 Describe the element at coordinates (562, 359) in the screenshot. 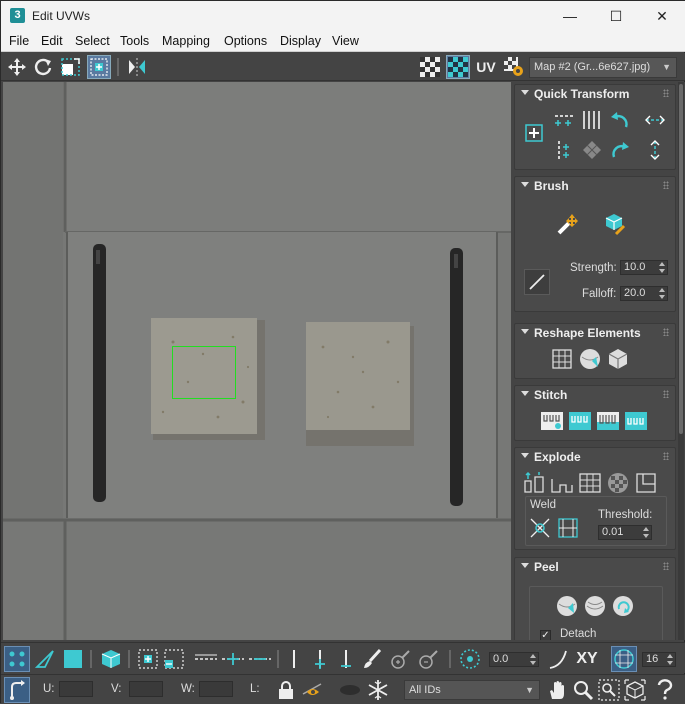

I see `straighten-selection-button` at that location.